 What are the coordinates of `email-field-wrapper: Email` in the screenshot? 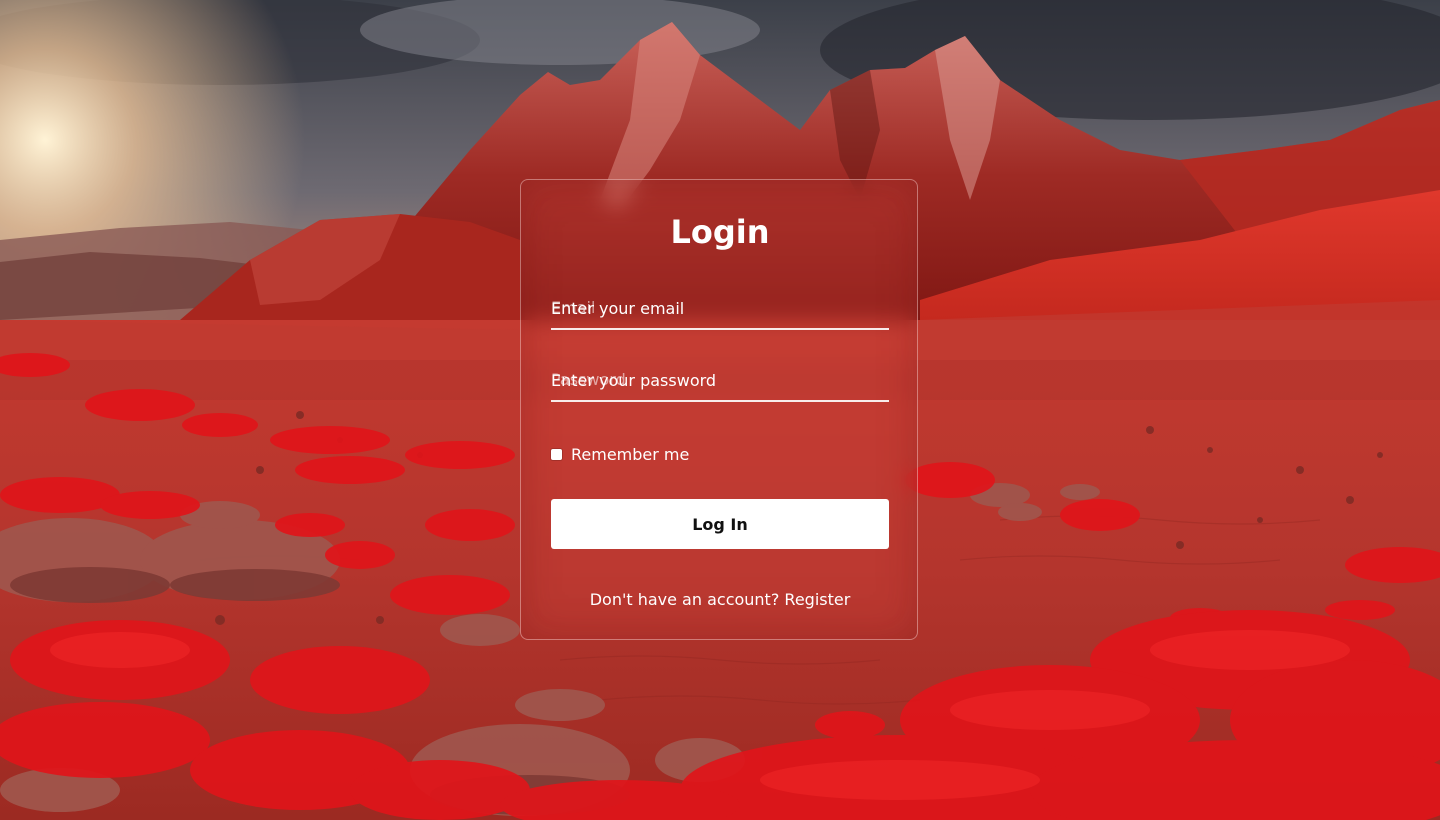 It's located at (720, 309).